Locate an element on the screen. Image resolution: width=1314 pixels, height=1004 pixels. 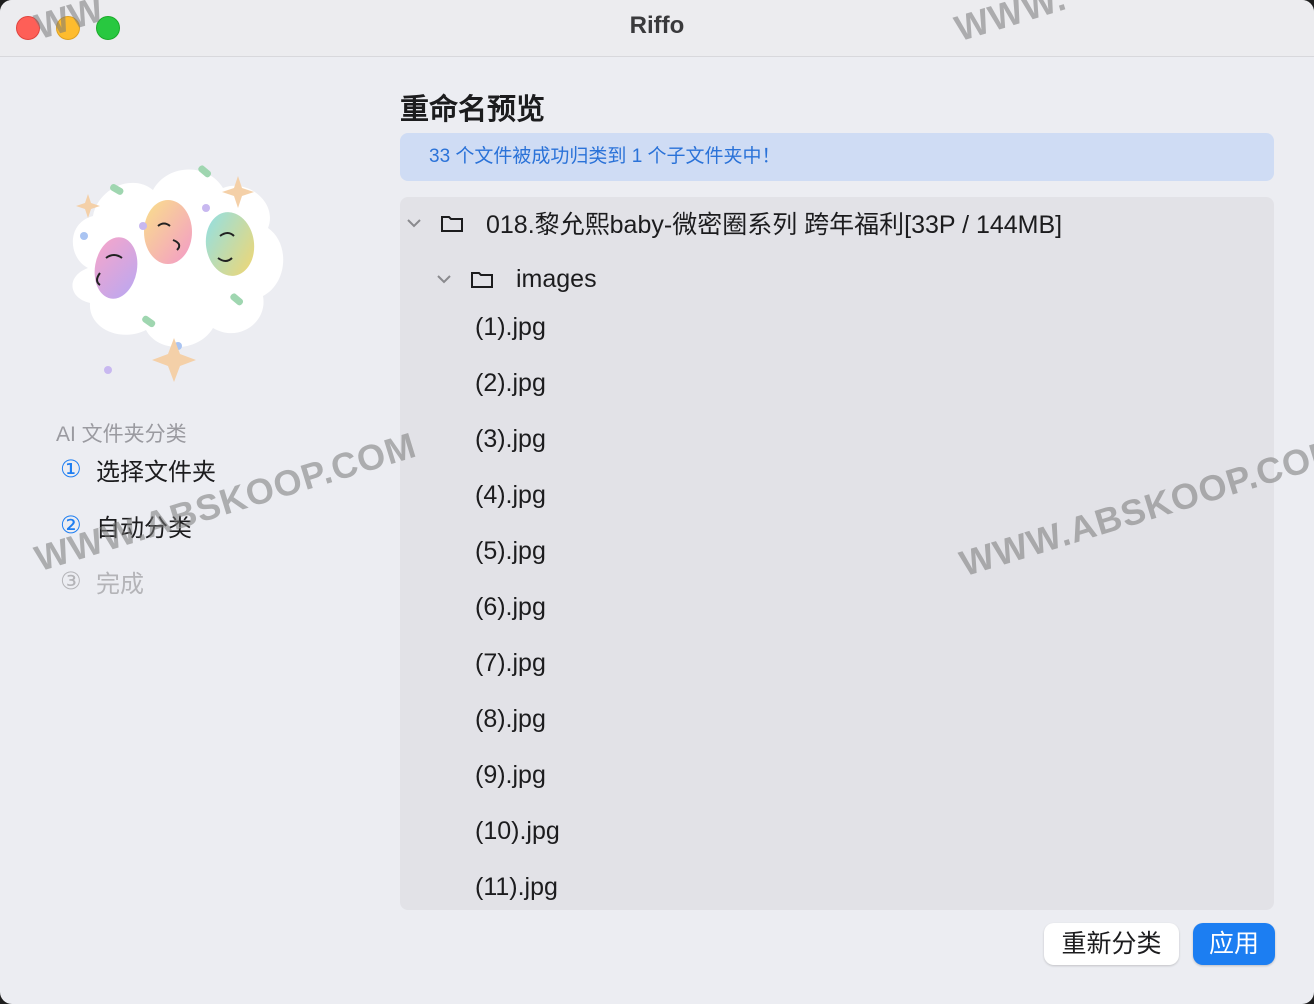
file-name: (6).jpg is located at coordinates (510, 606).